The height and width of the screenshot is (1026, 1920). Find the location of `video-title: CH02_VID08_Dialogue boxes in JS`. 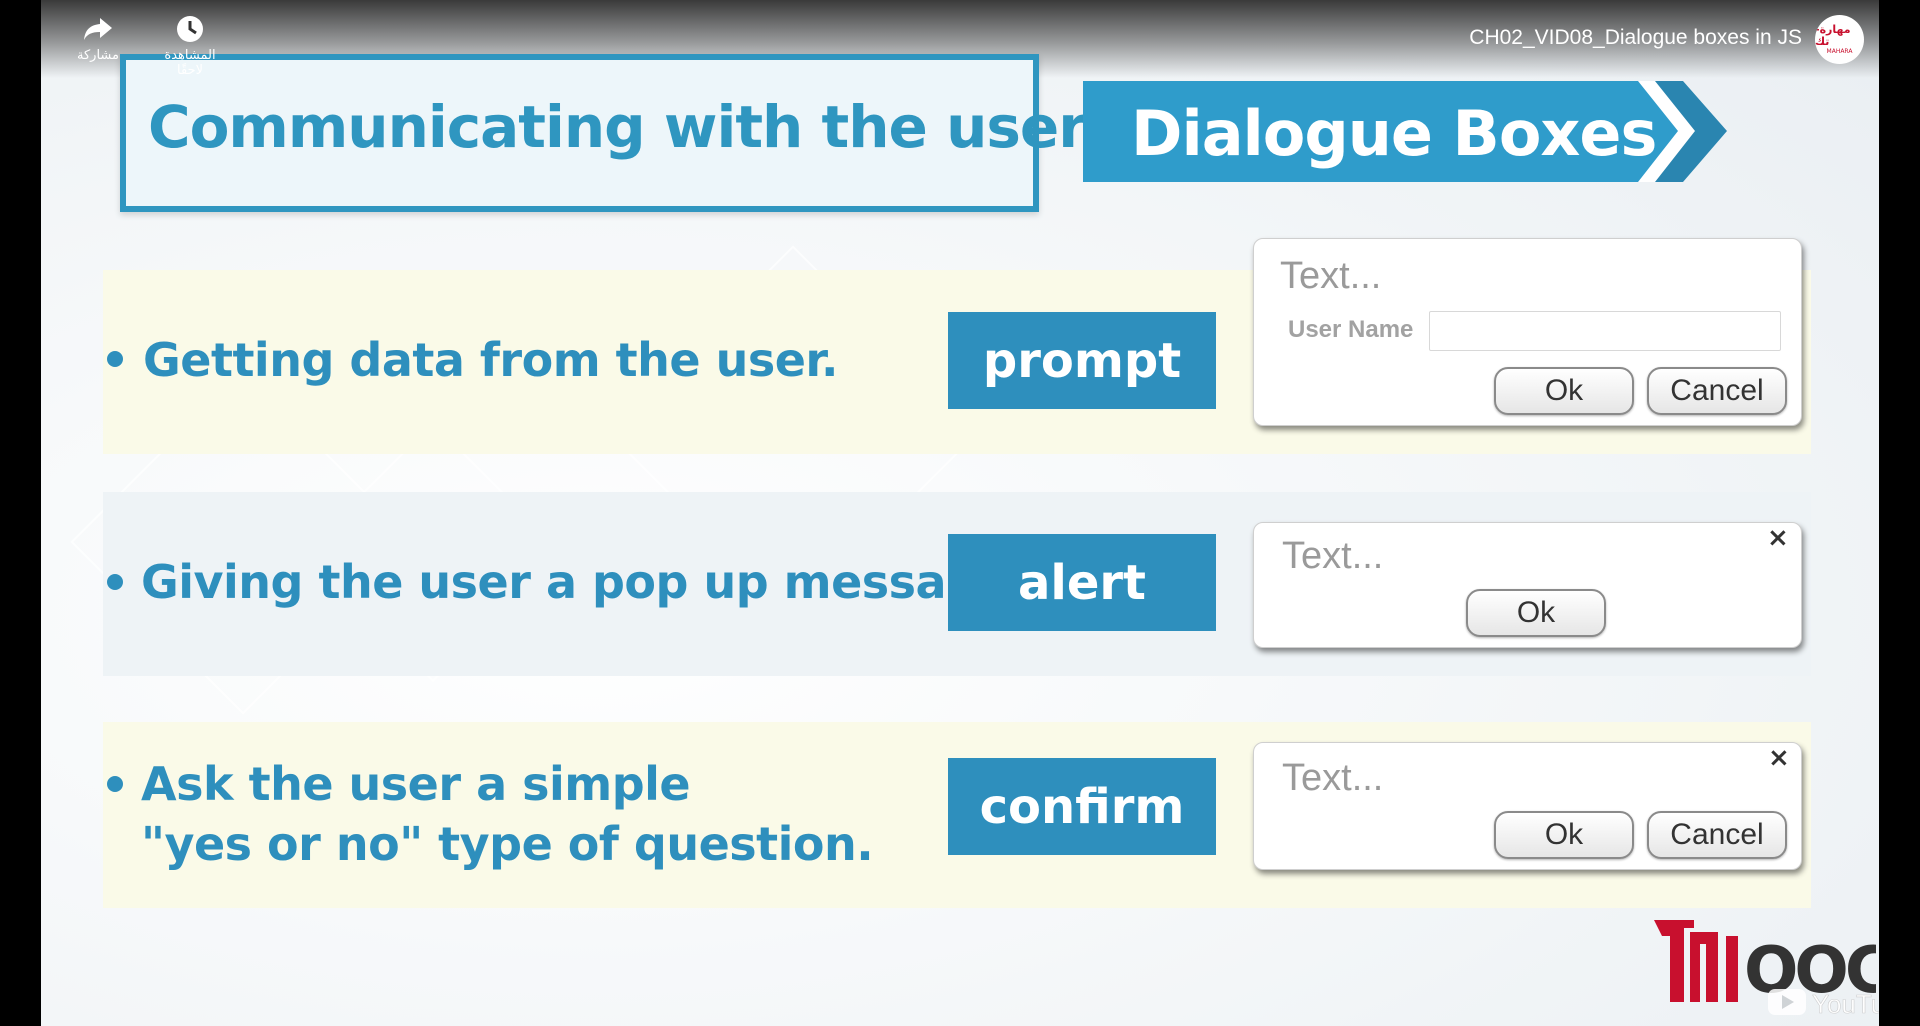

video-title: CH02_VID08_Dialogue boxes in JS is located at coordinates (1635, 38).